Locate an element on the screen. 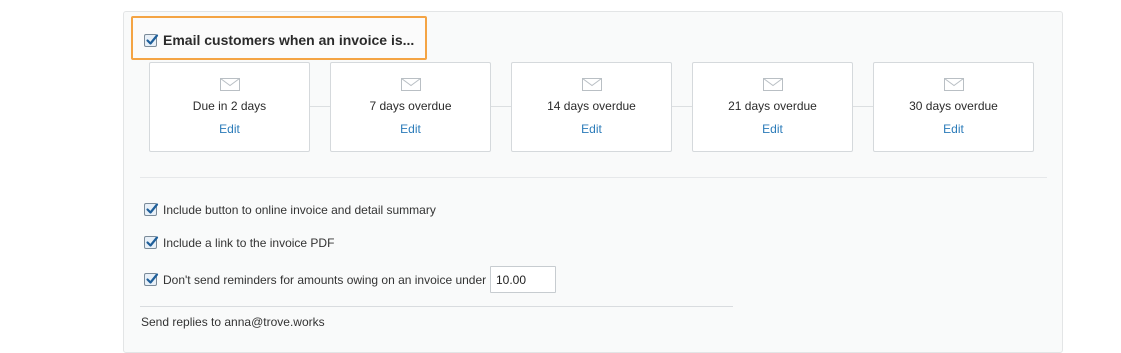  reminder-title: 7 days overdue is located at coordinates (410, 106).